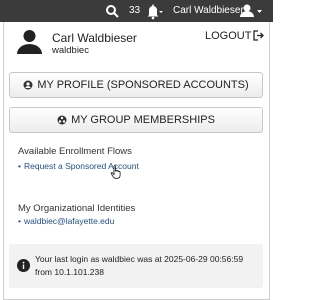  I want to click on info-icon, so click(23, 265).